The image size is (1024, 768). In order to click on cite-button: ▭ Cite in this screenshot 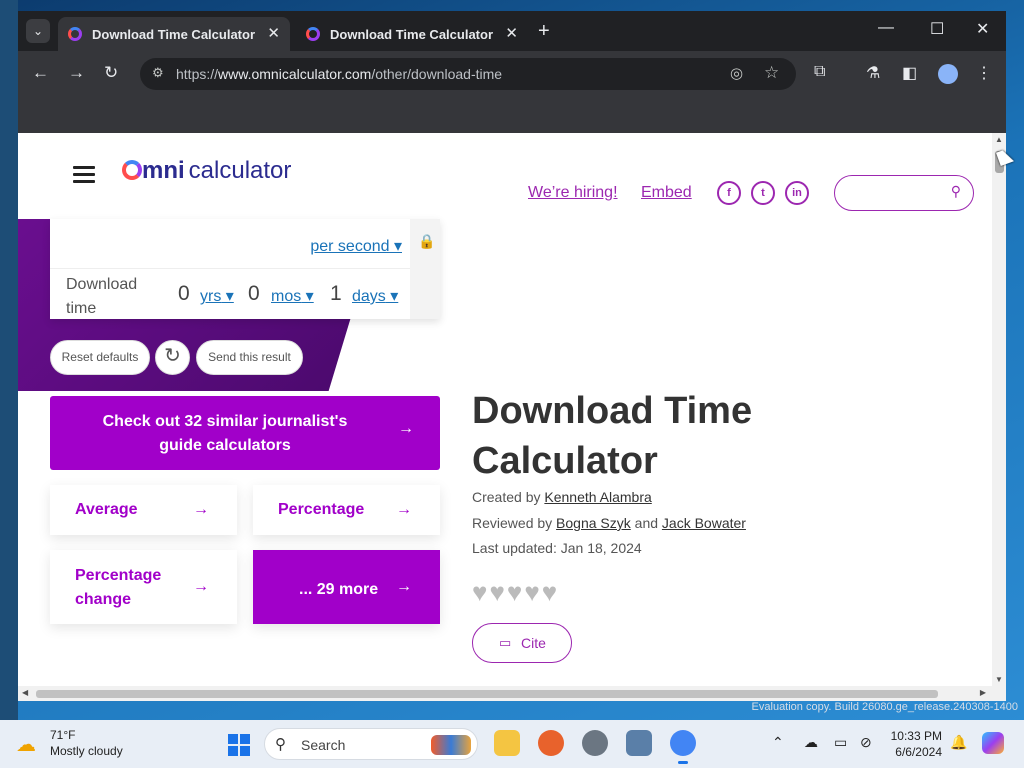, I will do `click(522, 643)`.